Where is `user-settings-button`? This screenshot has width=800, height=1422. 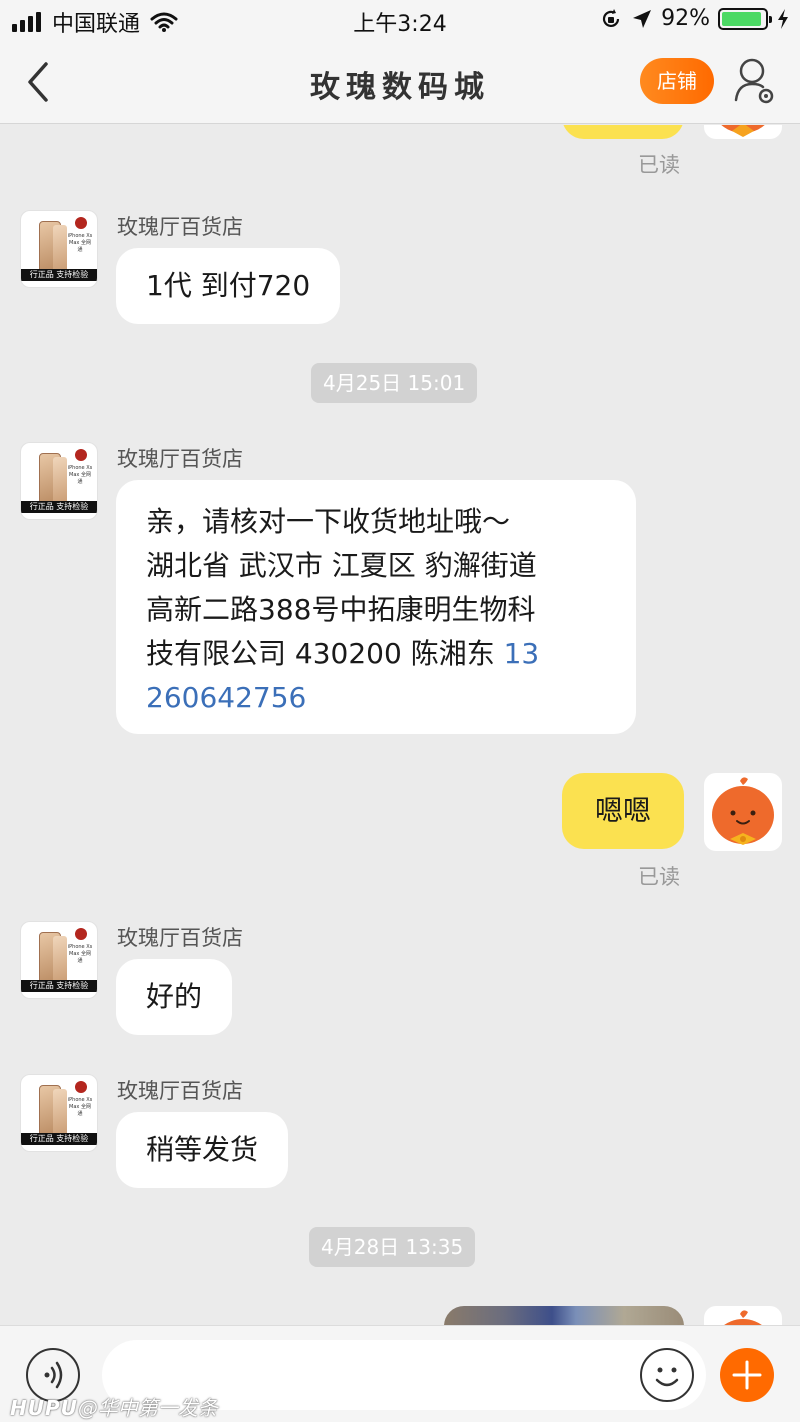 user-settings-button is located at coordinates (755, 81).